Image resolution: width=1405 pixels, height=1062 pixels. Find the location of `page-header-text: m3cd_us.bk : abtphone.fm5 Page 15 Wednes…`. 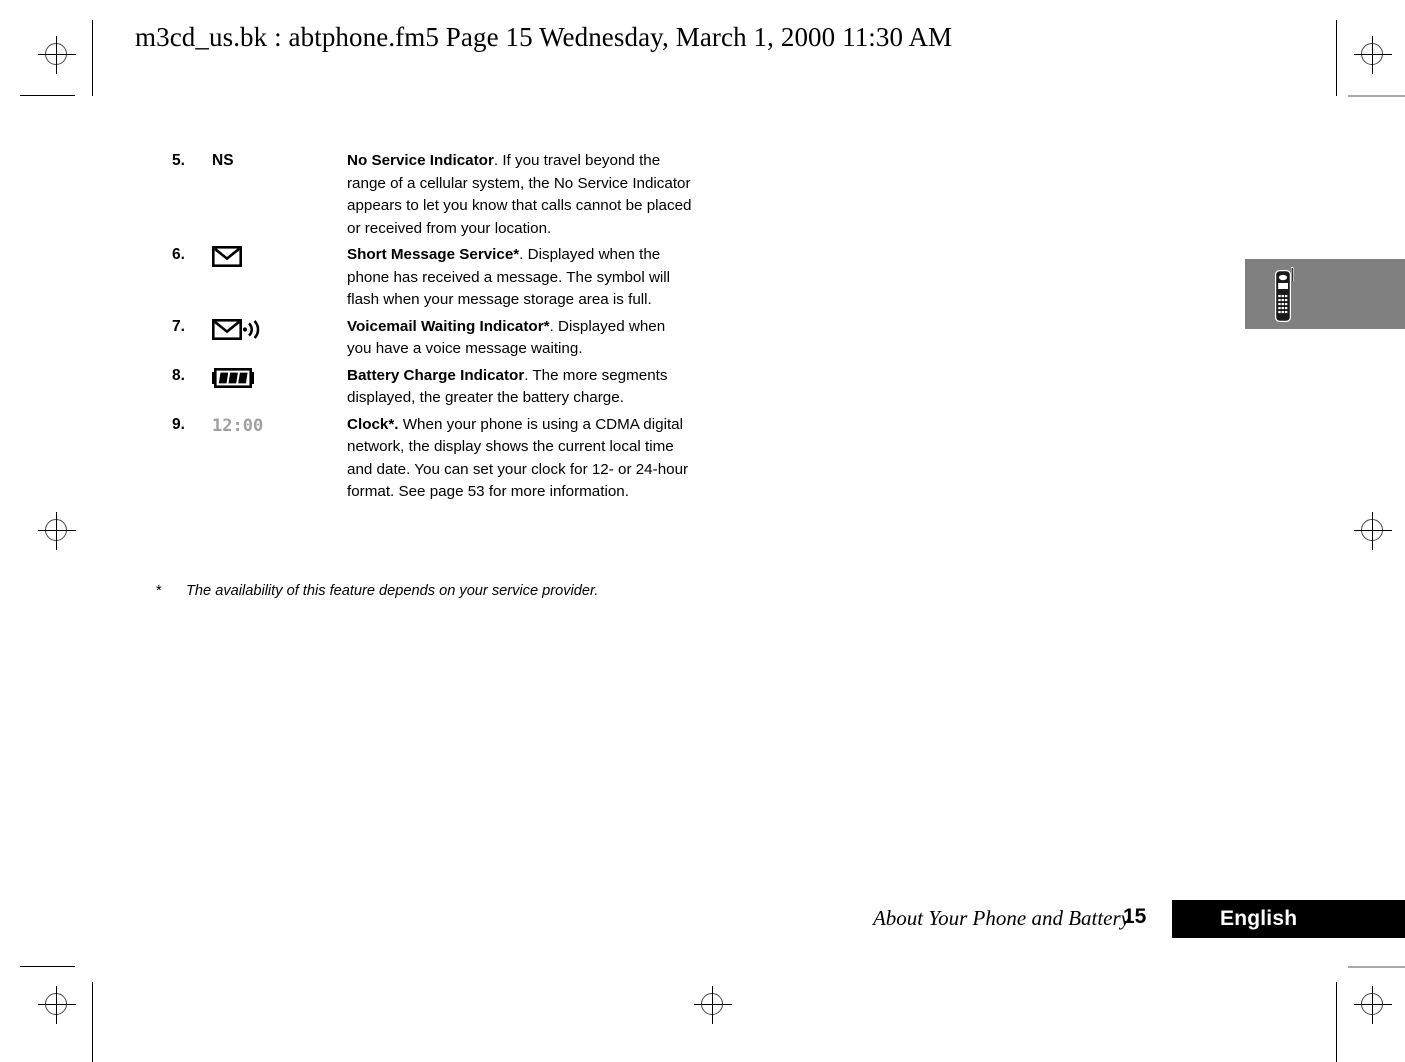

page-header-text: m3cd_us.bk : abtphone.fm5 Page 15 Wednes… is located at coordinates (544, 37).